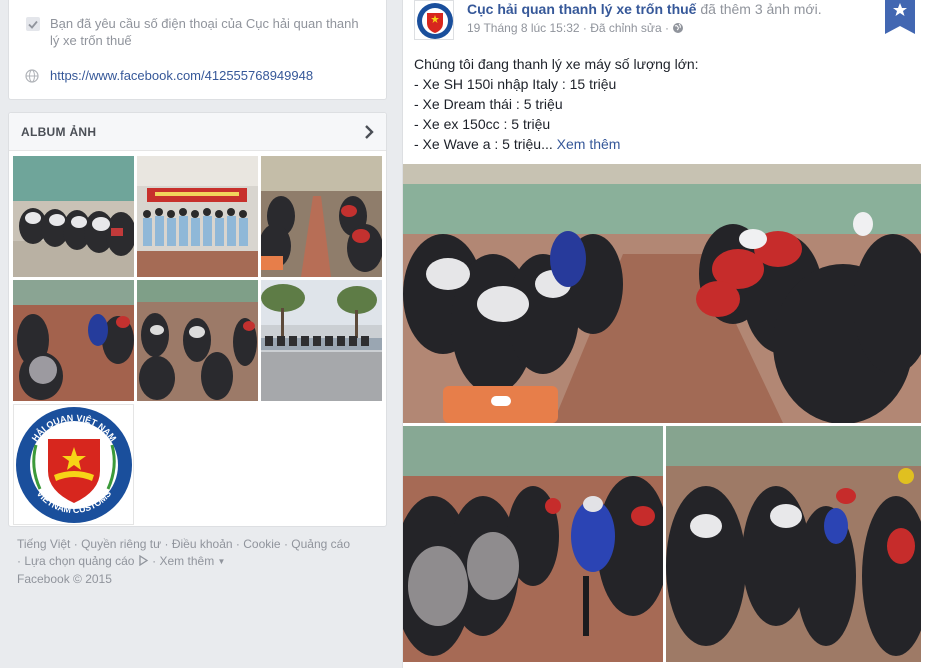 The image size is (936, 668). Describe the element at coordinates (900, 17) in the screenshot. I see `bookmark-star-icon` at that location.